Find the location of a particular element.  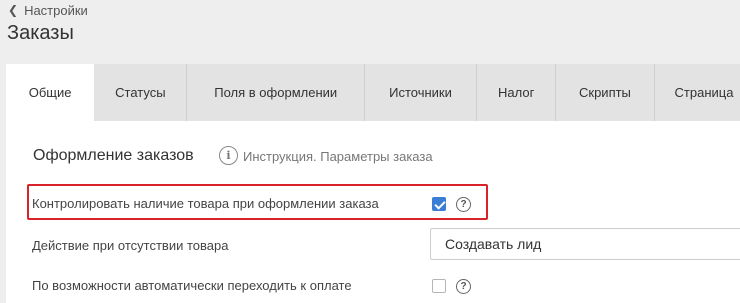

tab-label: Общие is located at coordinates (50, 92).